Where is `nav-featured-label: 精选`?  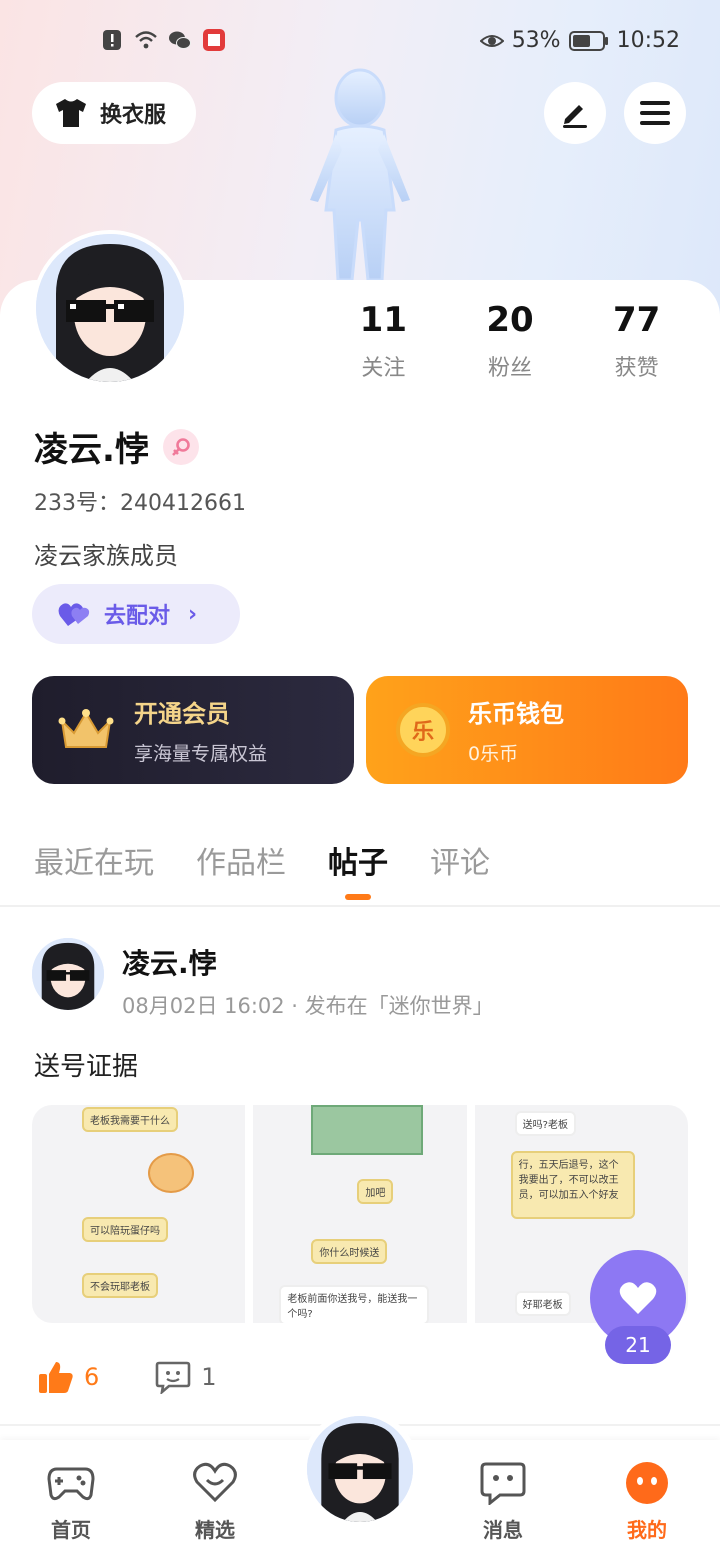
nav-featured-label: 精选 is located at coordinates (215, 1530).